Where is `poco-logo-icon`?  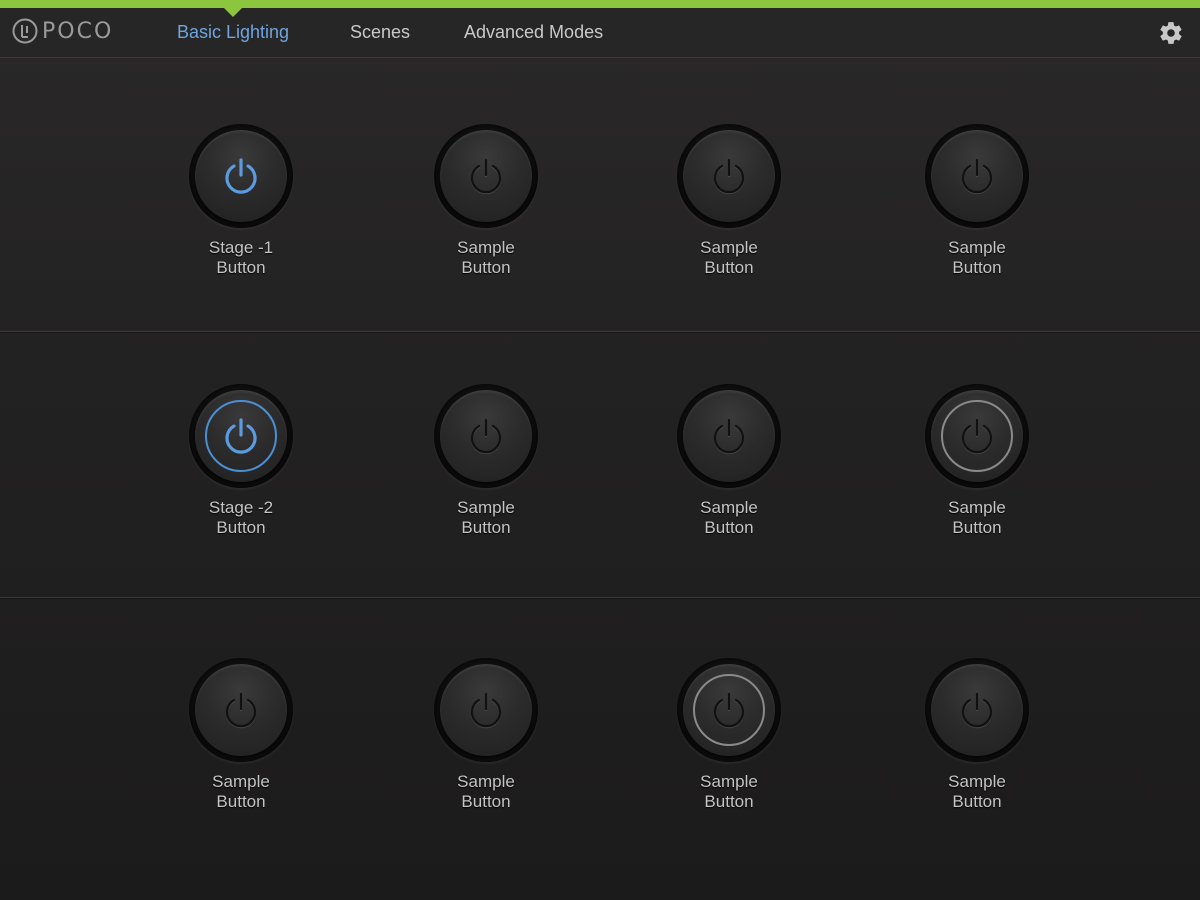 poco-logo-icon is located at coordinates (25, 31).